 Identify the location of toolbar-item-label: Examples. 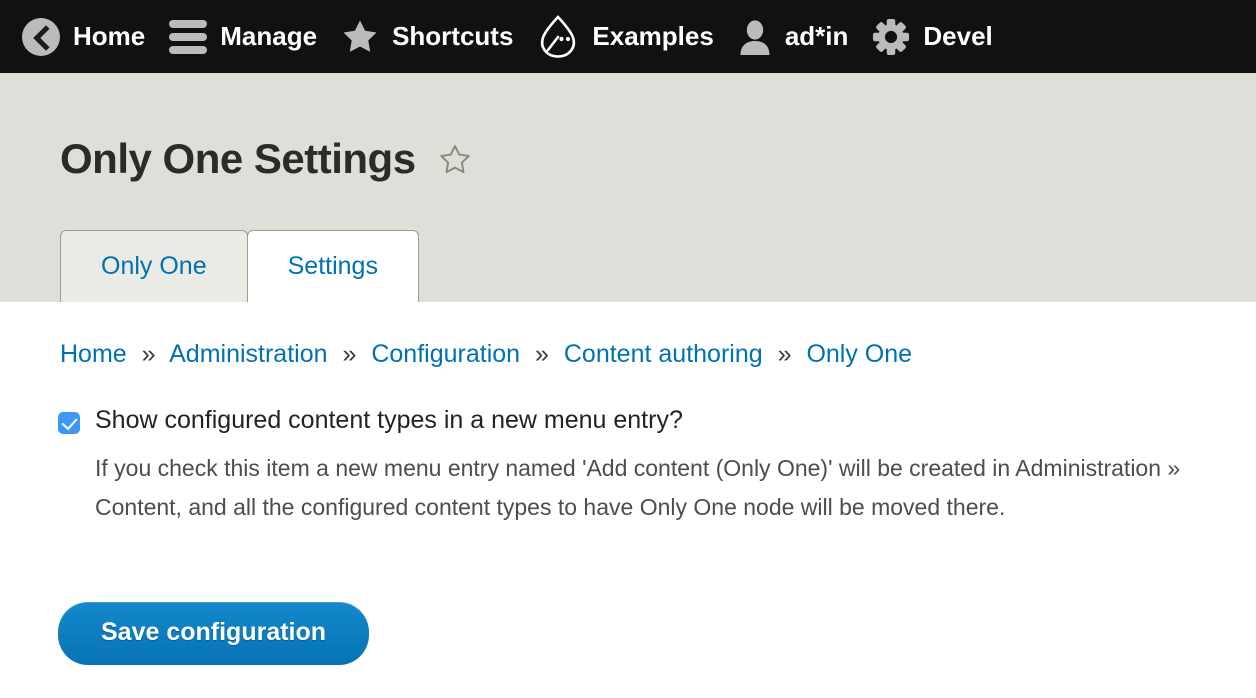
(653, 36).